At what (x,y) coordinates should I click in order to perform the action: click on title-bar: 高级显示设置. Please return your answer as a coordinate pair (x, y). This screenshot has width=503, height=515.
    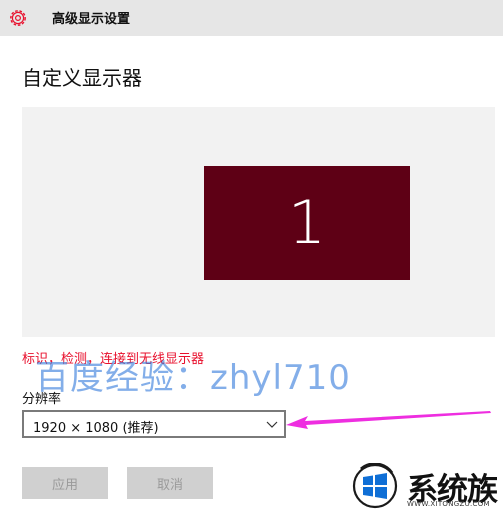
    Looking at the image, I should click on (251, 18).